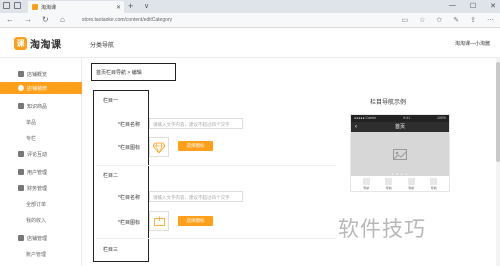  Describe the element at coordinates (404, 20) in the screenshot. I see `reading-view-icon: ▭` at that location.